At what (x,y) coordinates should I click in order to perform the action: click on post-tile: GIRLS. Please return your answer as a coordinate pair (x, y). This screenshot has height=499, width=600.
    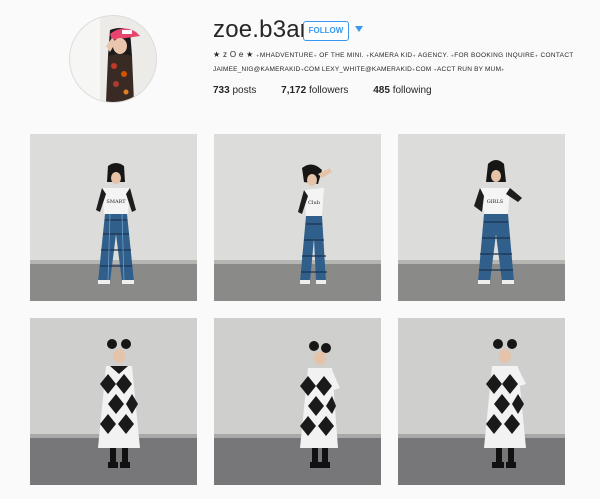
    Looking at the image, I should click on (481, 217).